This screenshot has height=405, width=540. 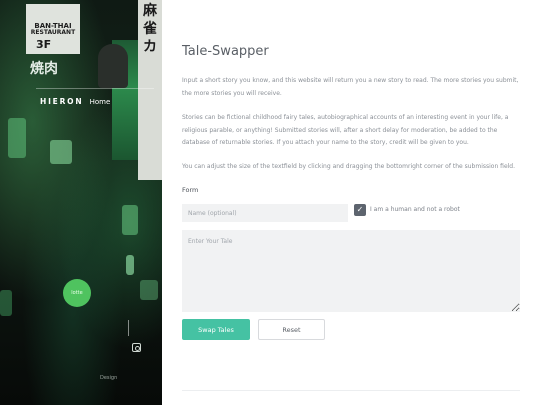 I want to click on human-checkbox-label: I am a human and not a robot, so click(x=415, y=209).